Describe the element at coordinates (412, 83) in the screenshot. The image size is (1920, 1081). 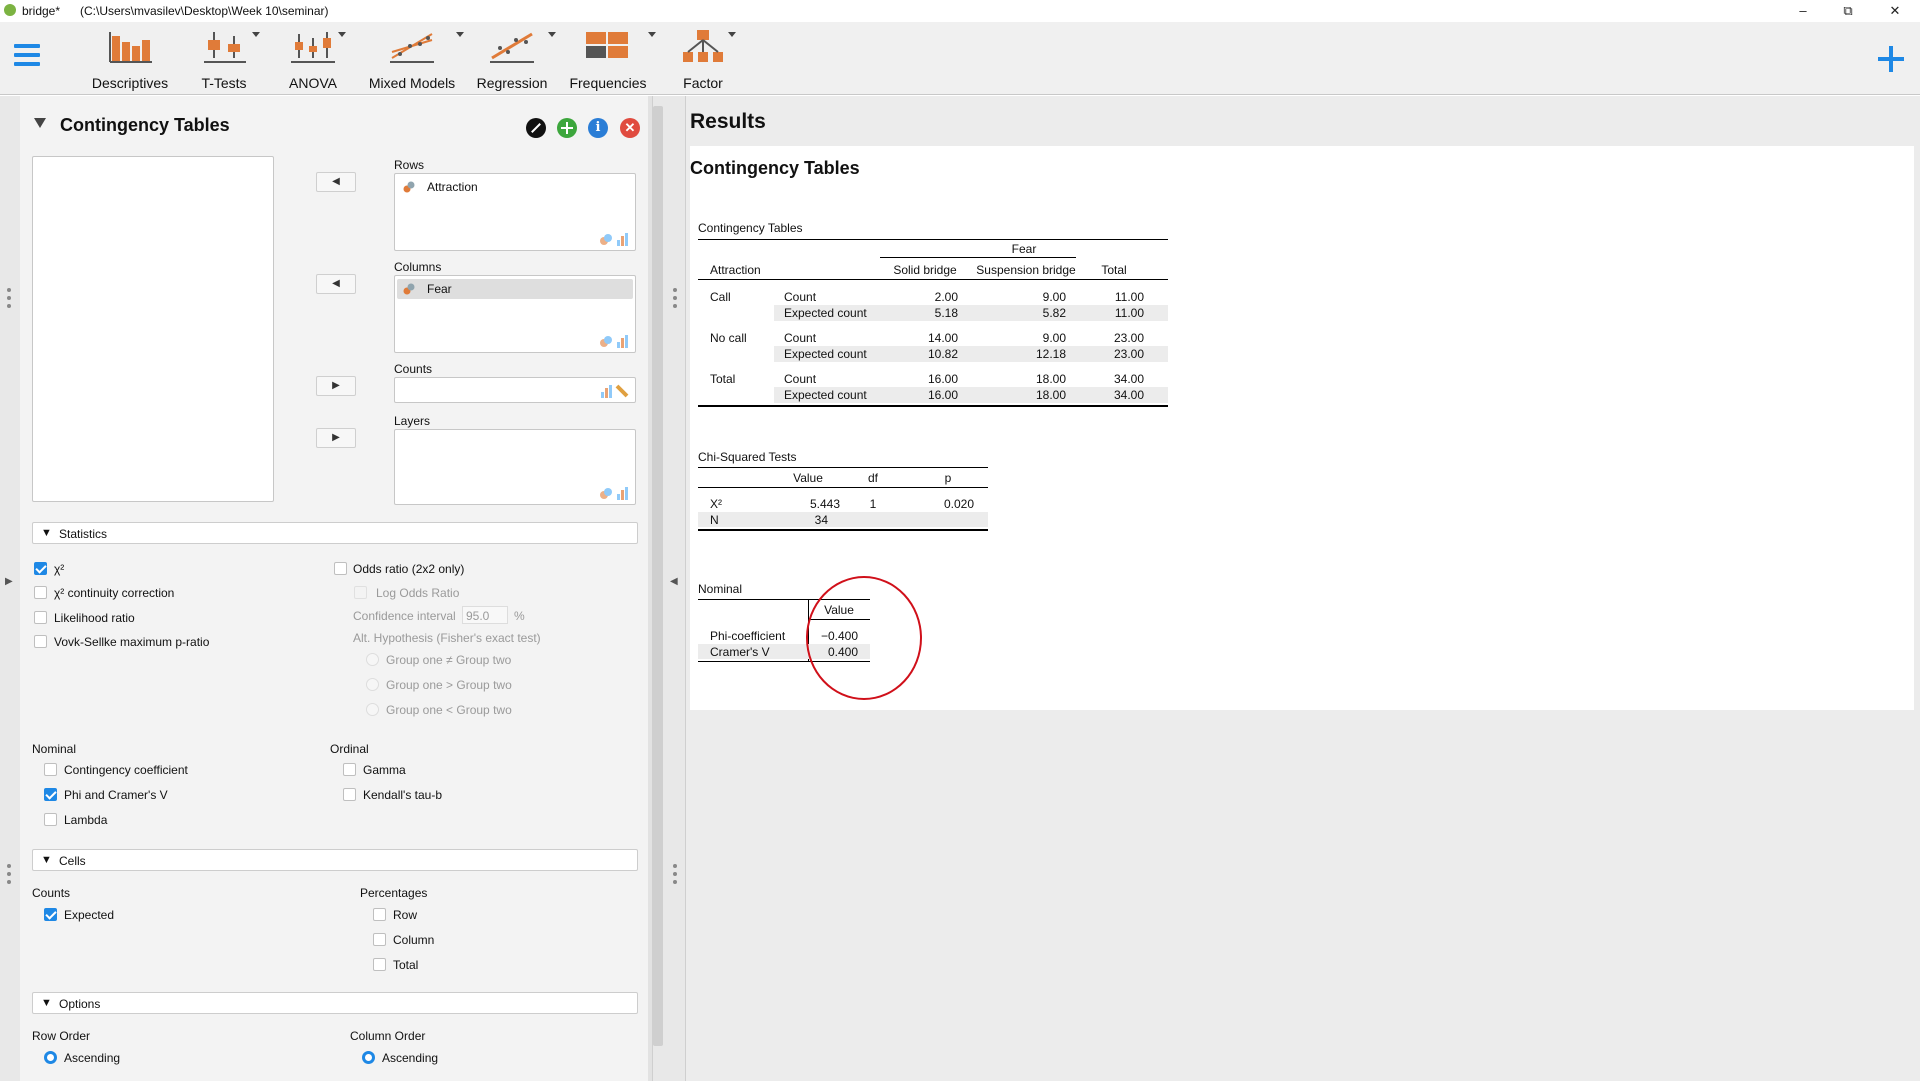
I see `ribbon-label: Mixed Models` at that location.